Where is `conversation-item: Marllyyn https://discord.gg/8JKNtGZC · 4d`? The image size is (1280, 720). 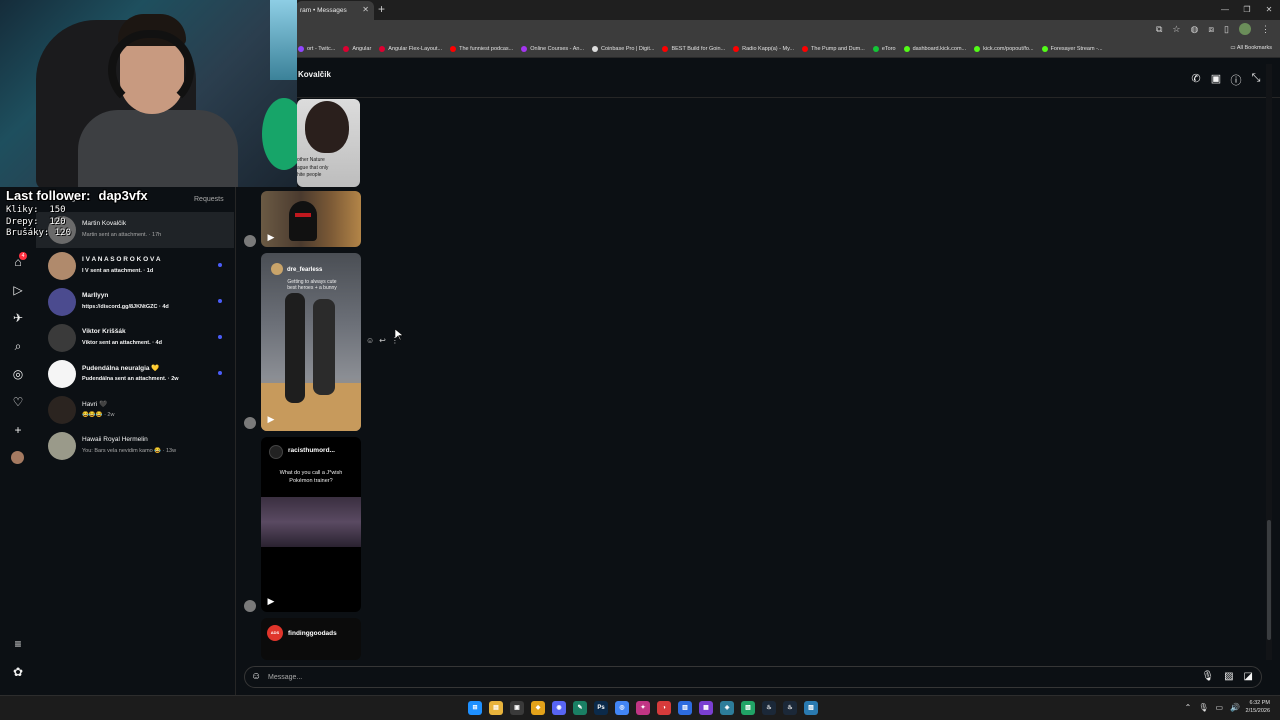
conversation-item: Marllyyn https://discord.gg/8JKNtGZC · 4d is located at coordinates (135, 302).